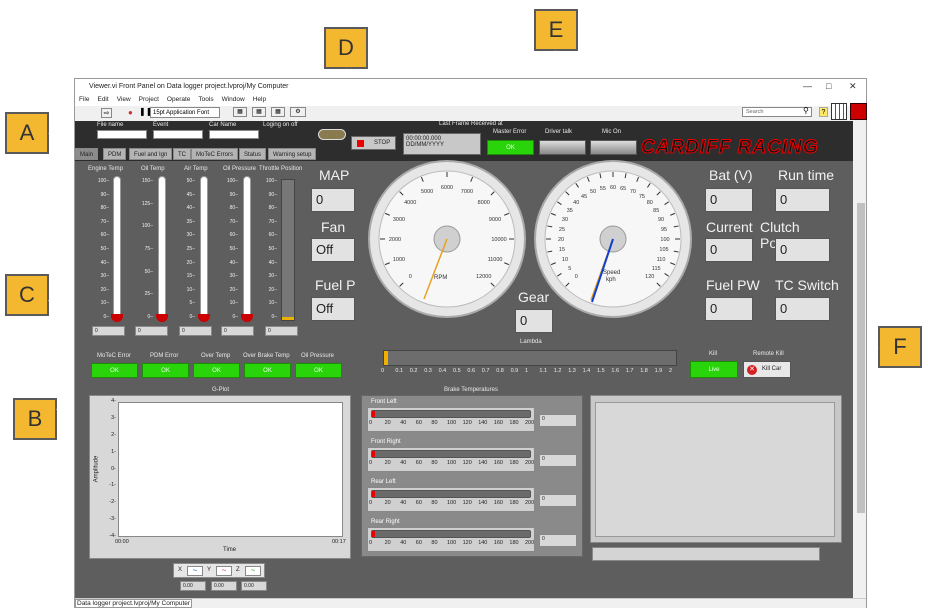  Describe the element at coordinates (253, 154) in the screenshot. I see `tab-status: Status` at that location.